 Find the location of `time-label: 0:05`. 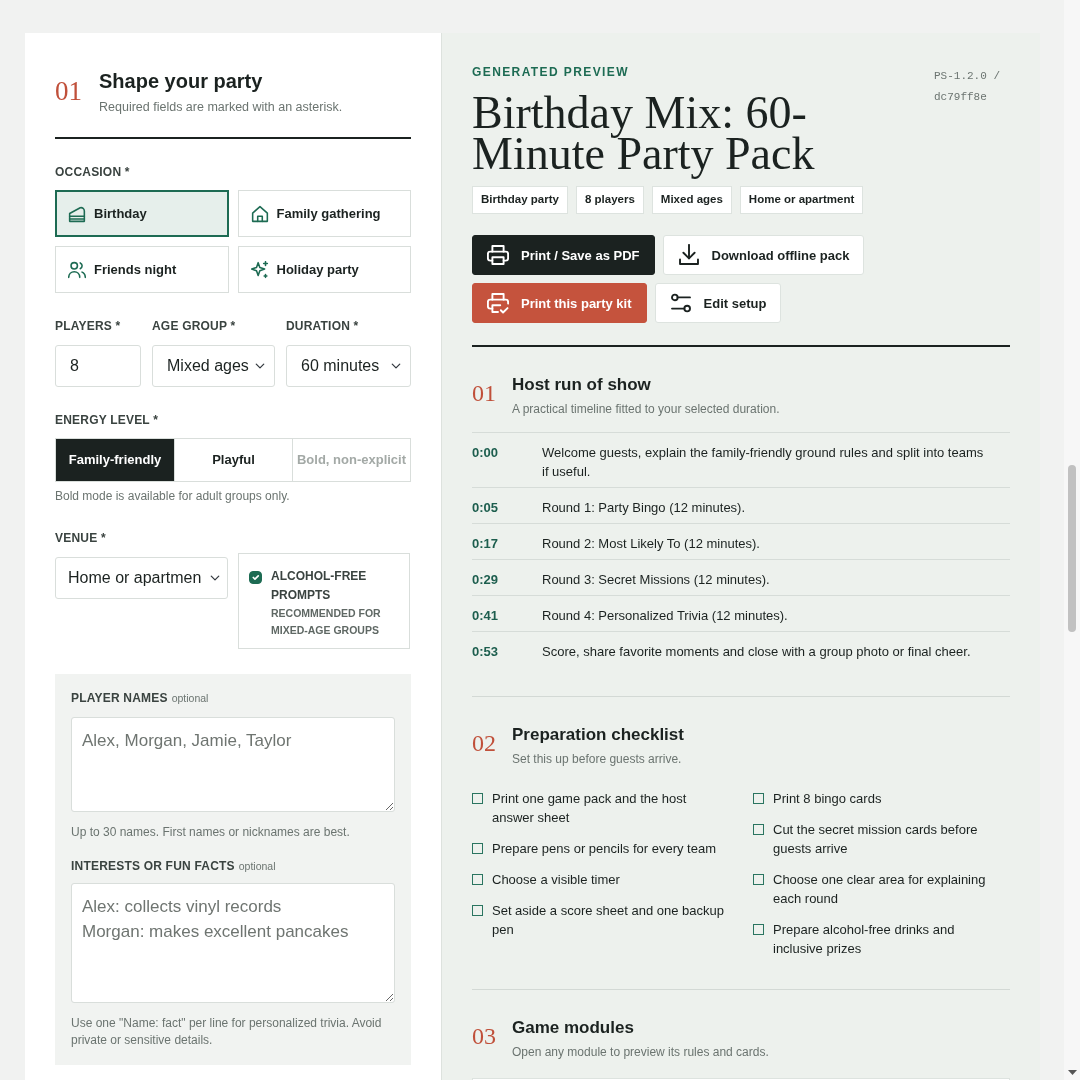

time-label: 0:05 is located at coordinates (486, 508).